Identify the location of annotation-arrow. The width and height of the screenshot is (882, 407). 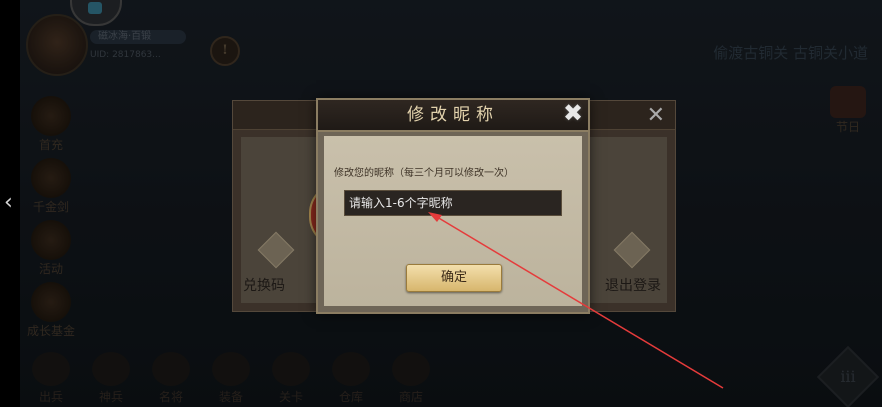
(576, 300).